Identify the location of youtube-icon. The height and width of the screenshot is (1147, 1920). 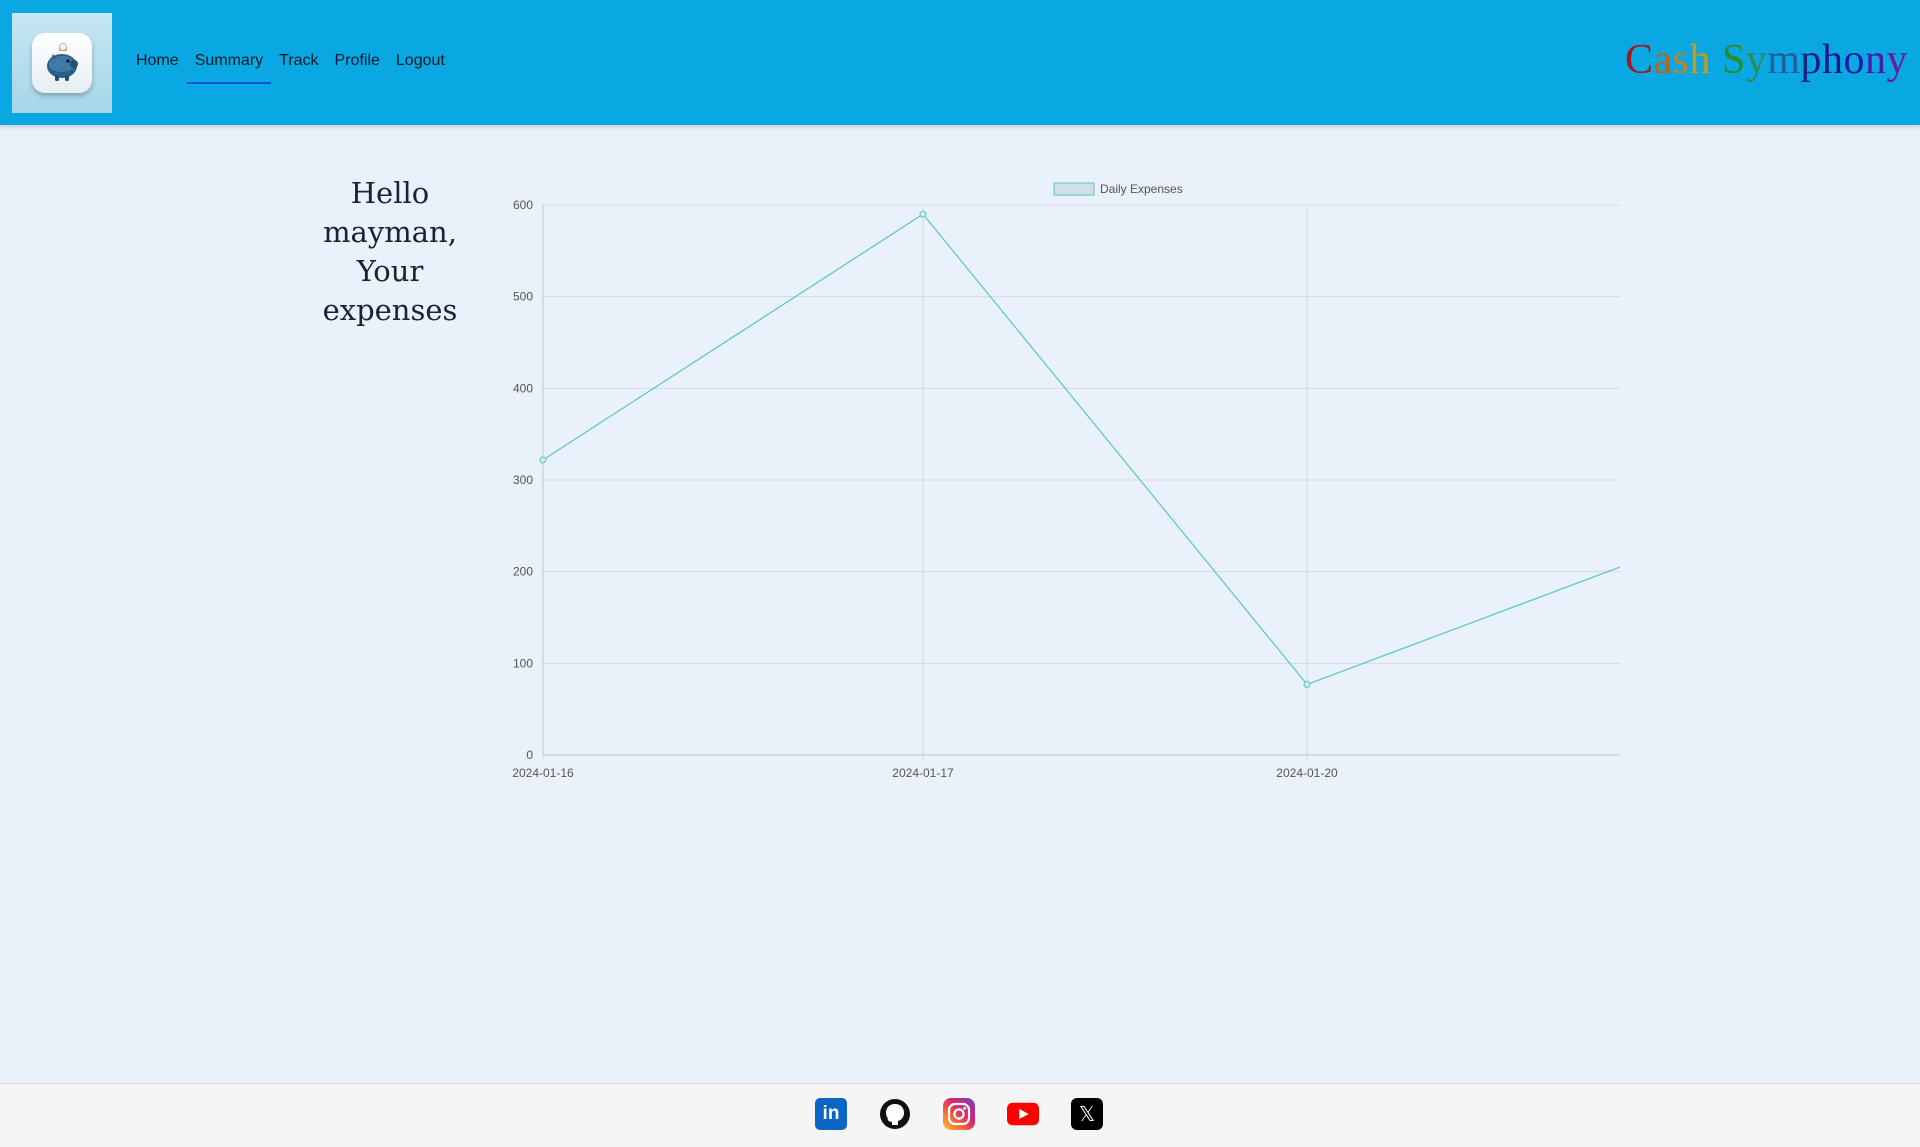
(1023, 1114).